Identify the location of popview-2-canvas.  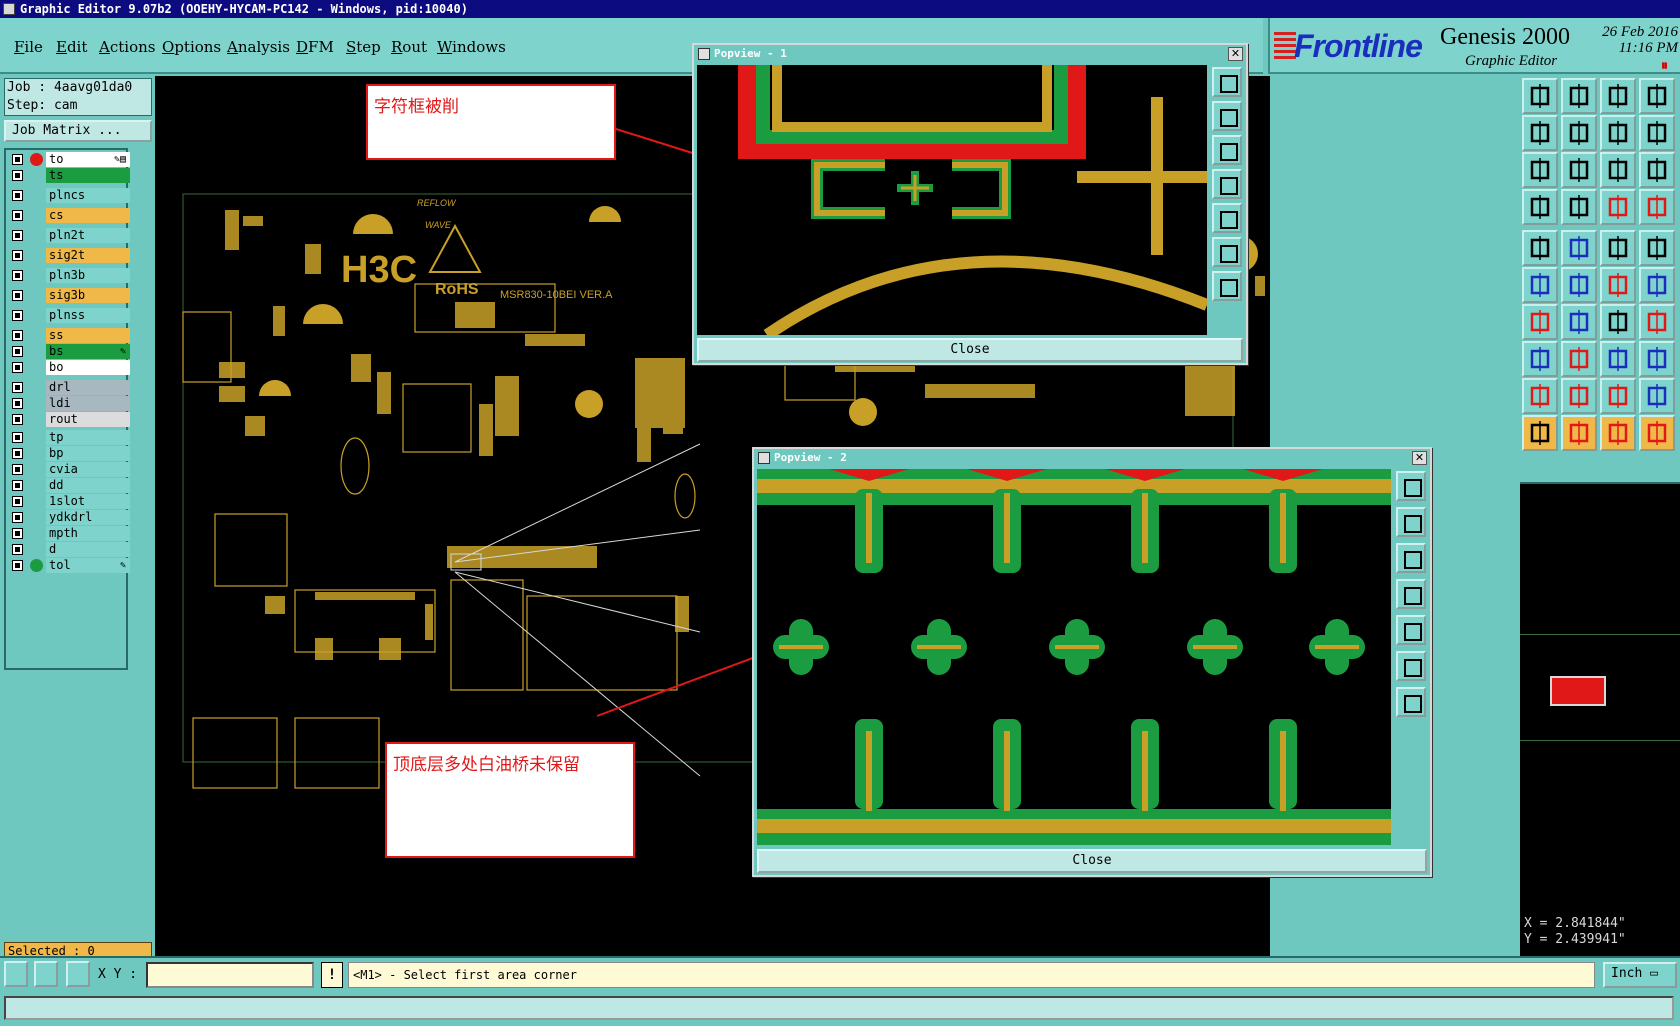
(1074, 657).